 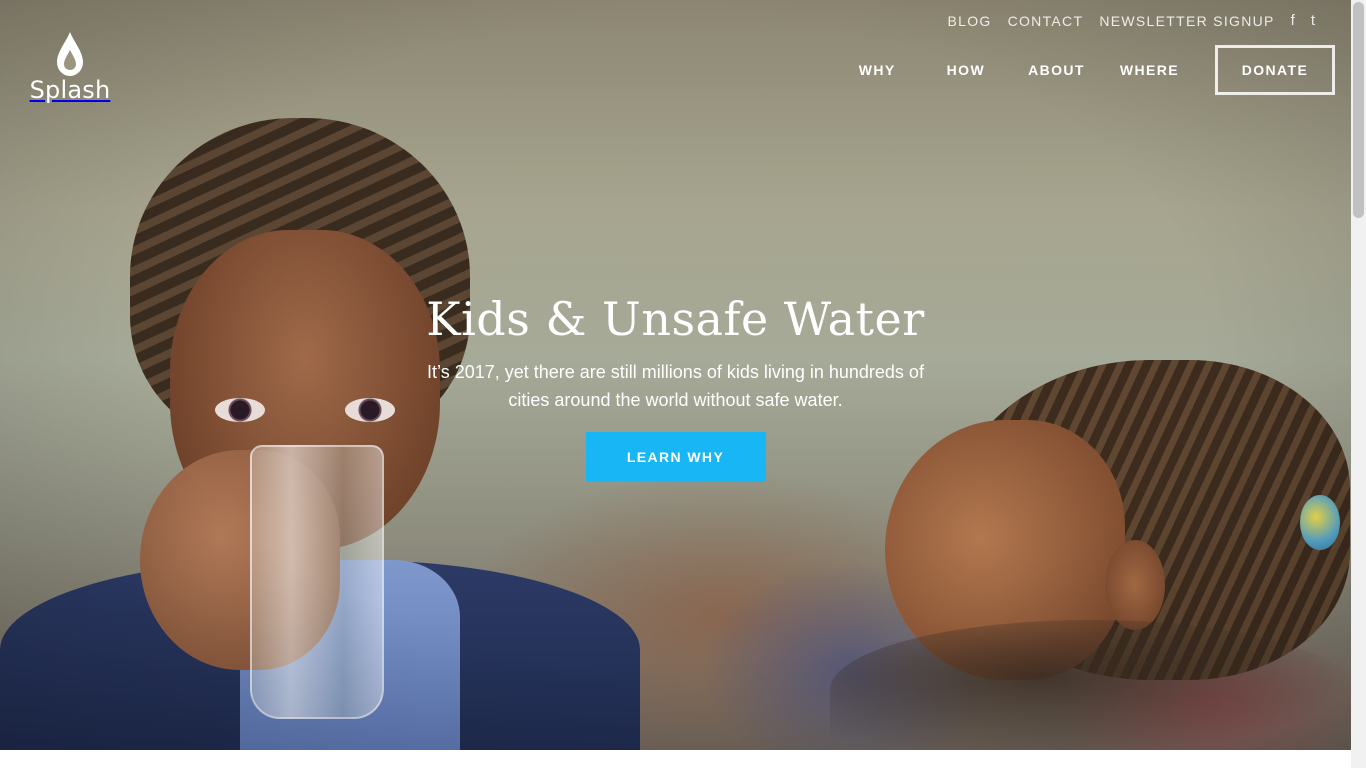 I want to click on nav-contact: CONTACT, so click(x=1046, y=21).